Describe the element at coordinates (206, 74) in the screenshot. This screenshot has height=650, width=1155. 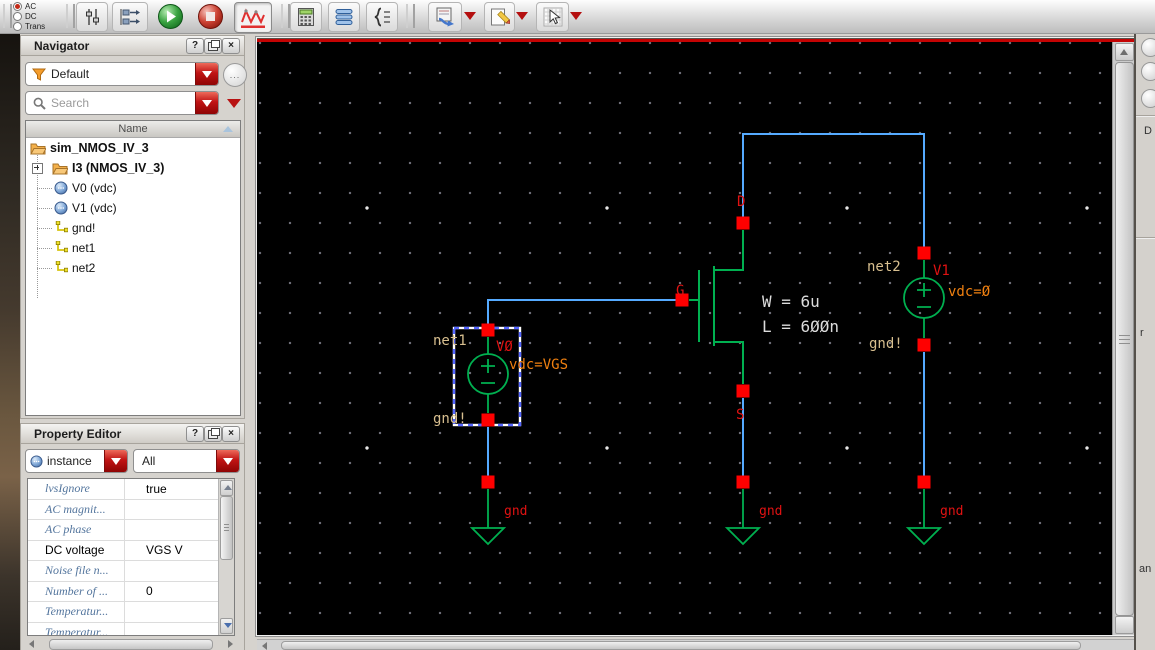
I see `filter-dropdown-arrow` at that location.